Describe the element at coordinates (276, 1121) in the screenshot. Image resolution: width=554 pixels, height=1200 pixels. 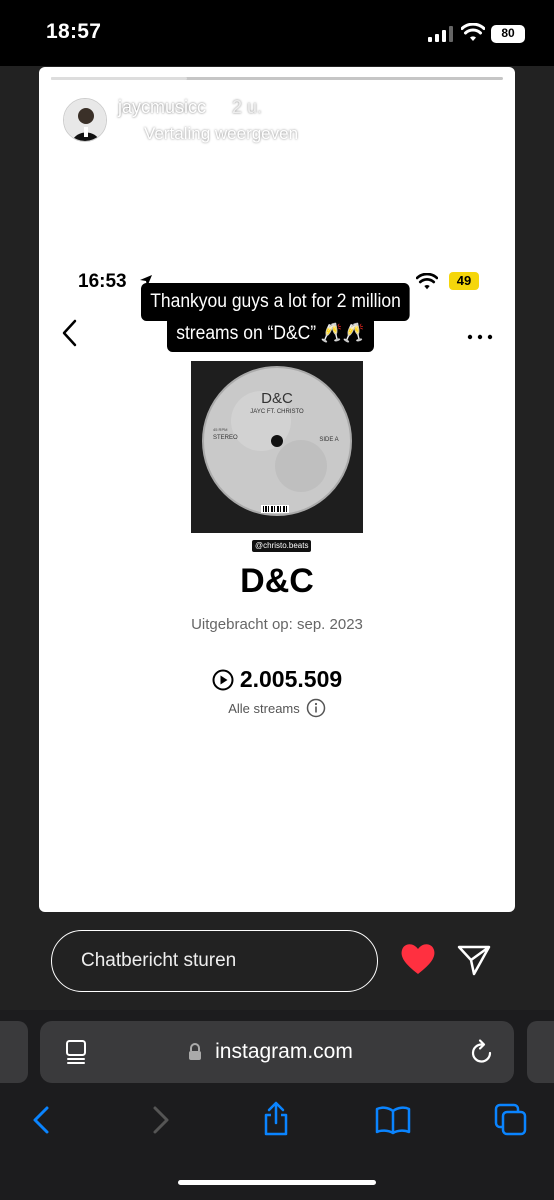
I see `share-icon` at that location.